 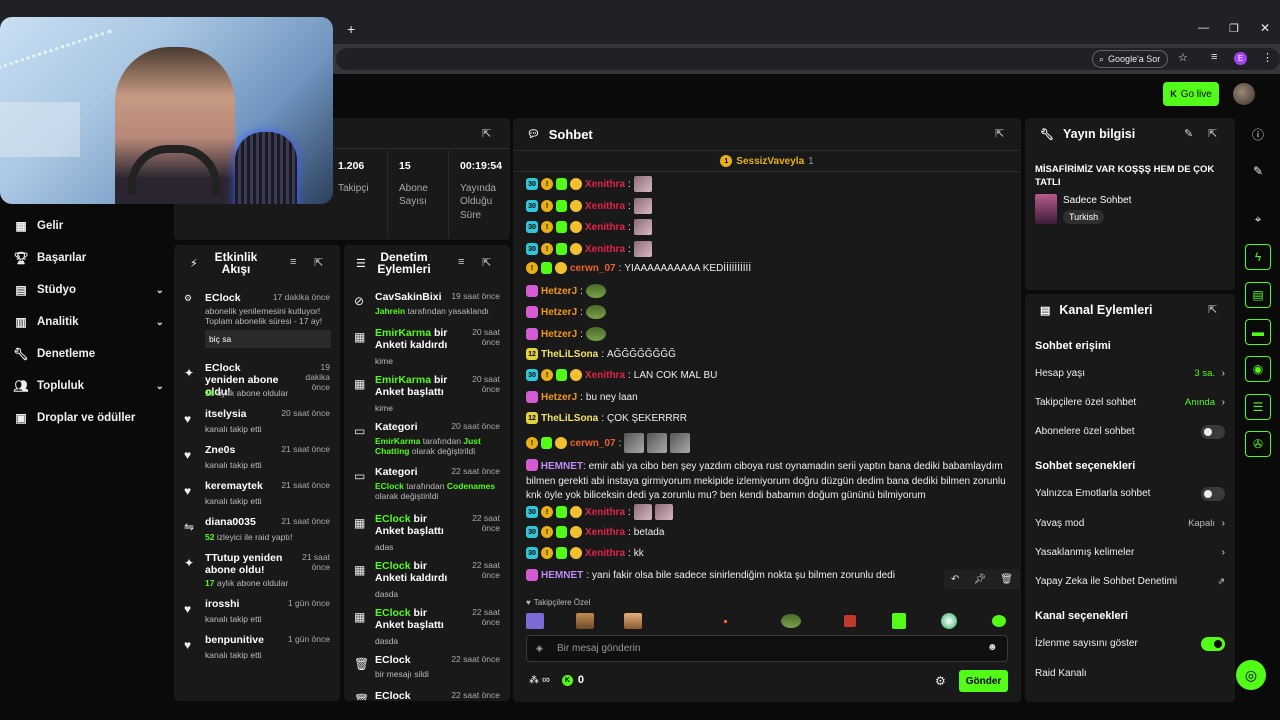 I want to click on user-avatar, so click(x=1244, y=94).